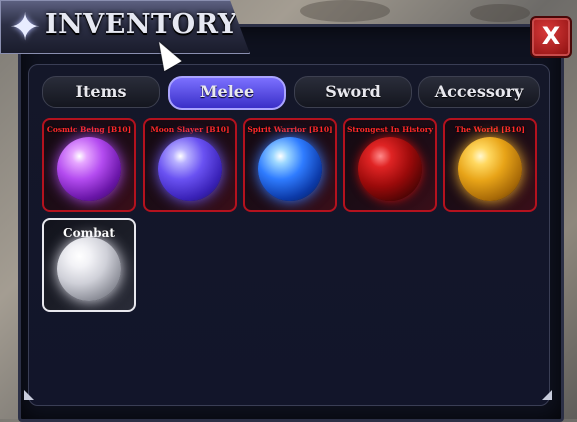  I want to click on item-slot-cosmic-being: Cosmic Being [B10], so click(89, 165).